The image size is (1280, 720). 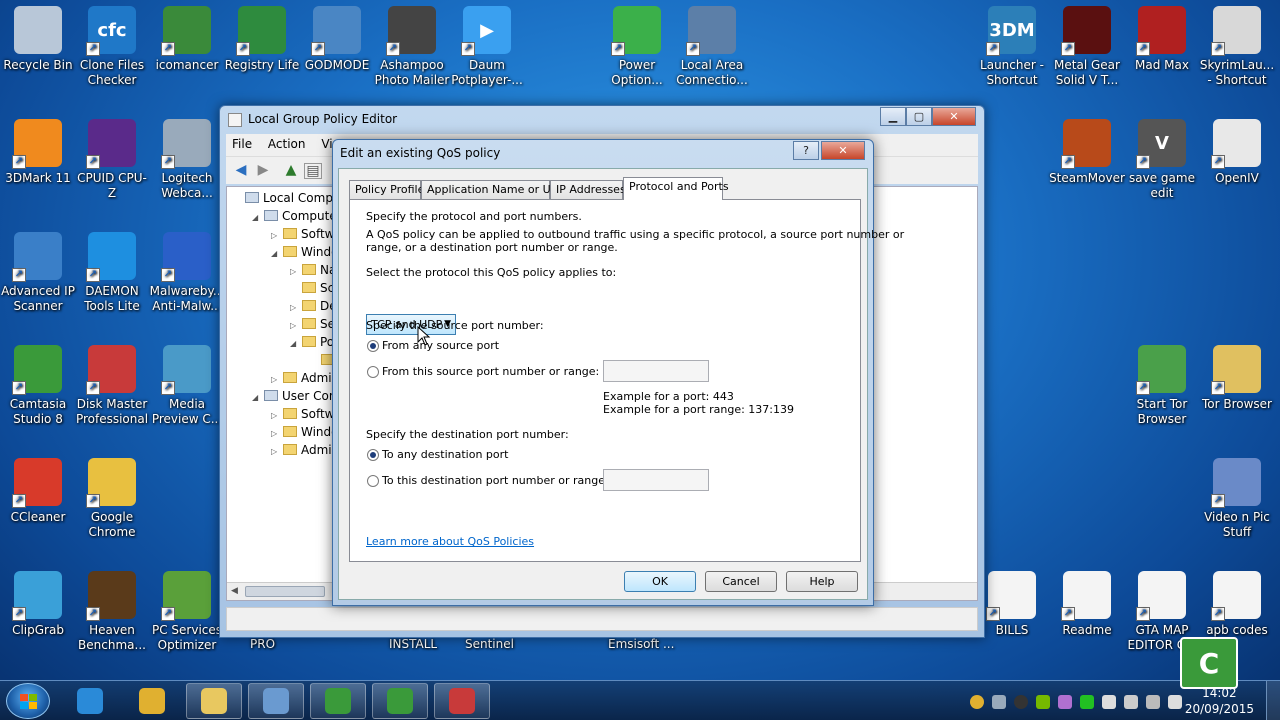 What do you see at coordinates (373, 481) in the screenshot?
I see `dest-specific-radio` at bounding box center [373, 481].